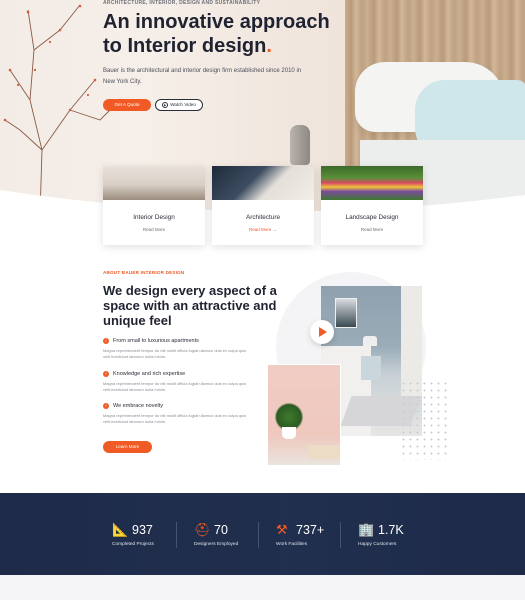 Image resolution: width=525 pixels, height=600 pixels. I want to click on hero-title-line1: An innovative approach, so click(216, 22).